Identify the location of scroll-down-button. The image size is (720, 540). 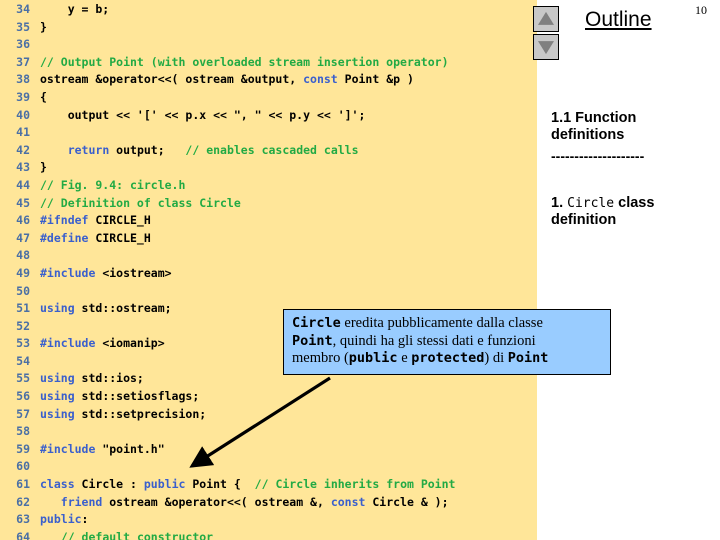
(546, 47).